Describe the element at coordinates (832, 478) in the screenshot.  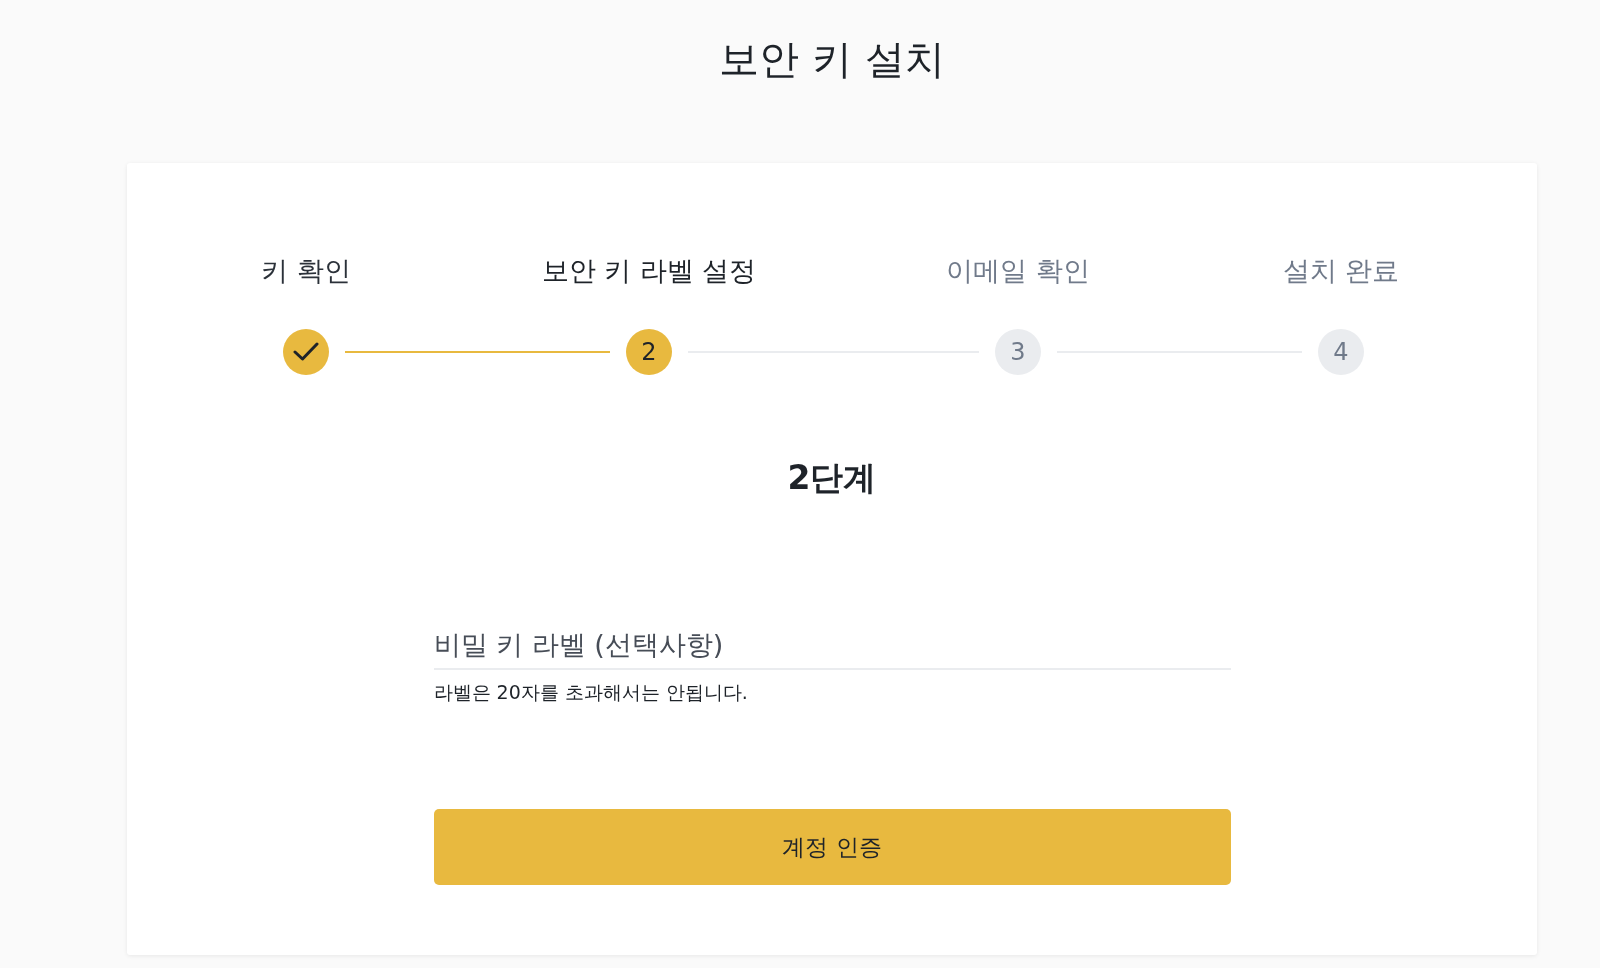
I see `step-title: 2단계` at that location.